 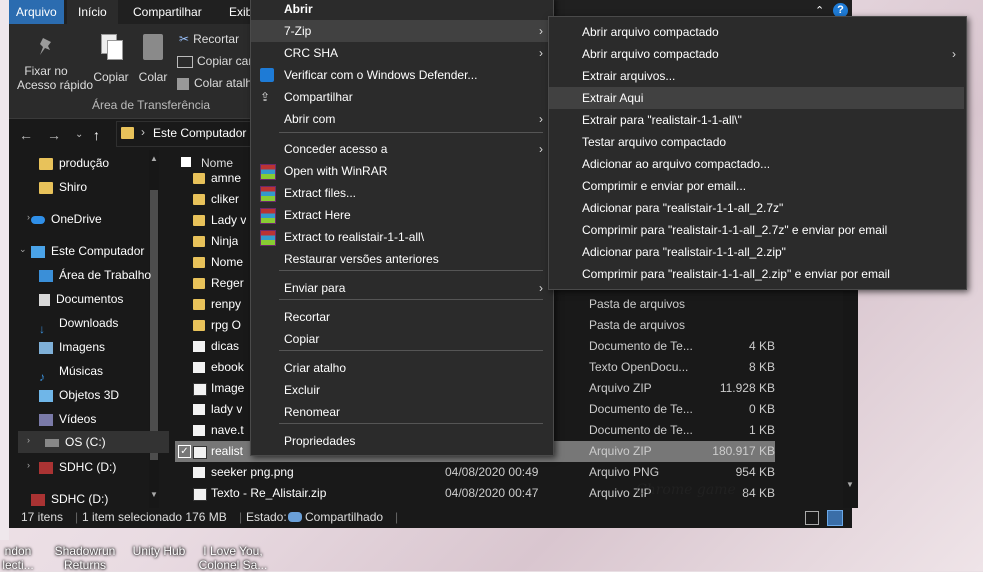 I want to click on menu-item: Open with WinRAR, so click(x=401, y=171).